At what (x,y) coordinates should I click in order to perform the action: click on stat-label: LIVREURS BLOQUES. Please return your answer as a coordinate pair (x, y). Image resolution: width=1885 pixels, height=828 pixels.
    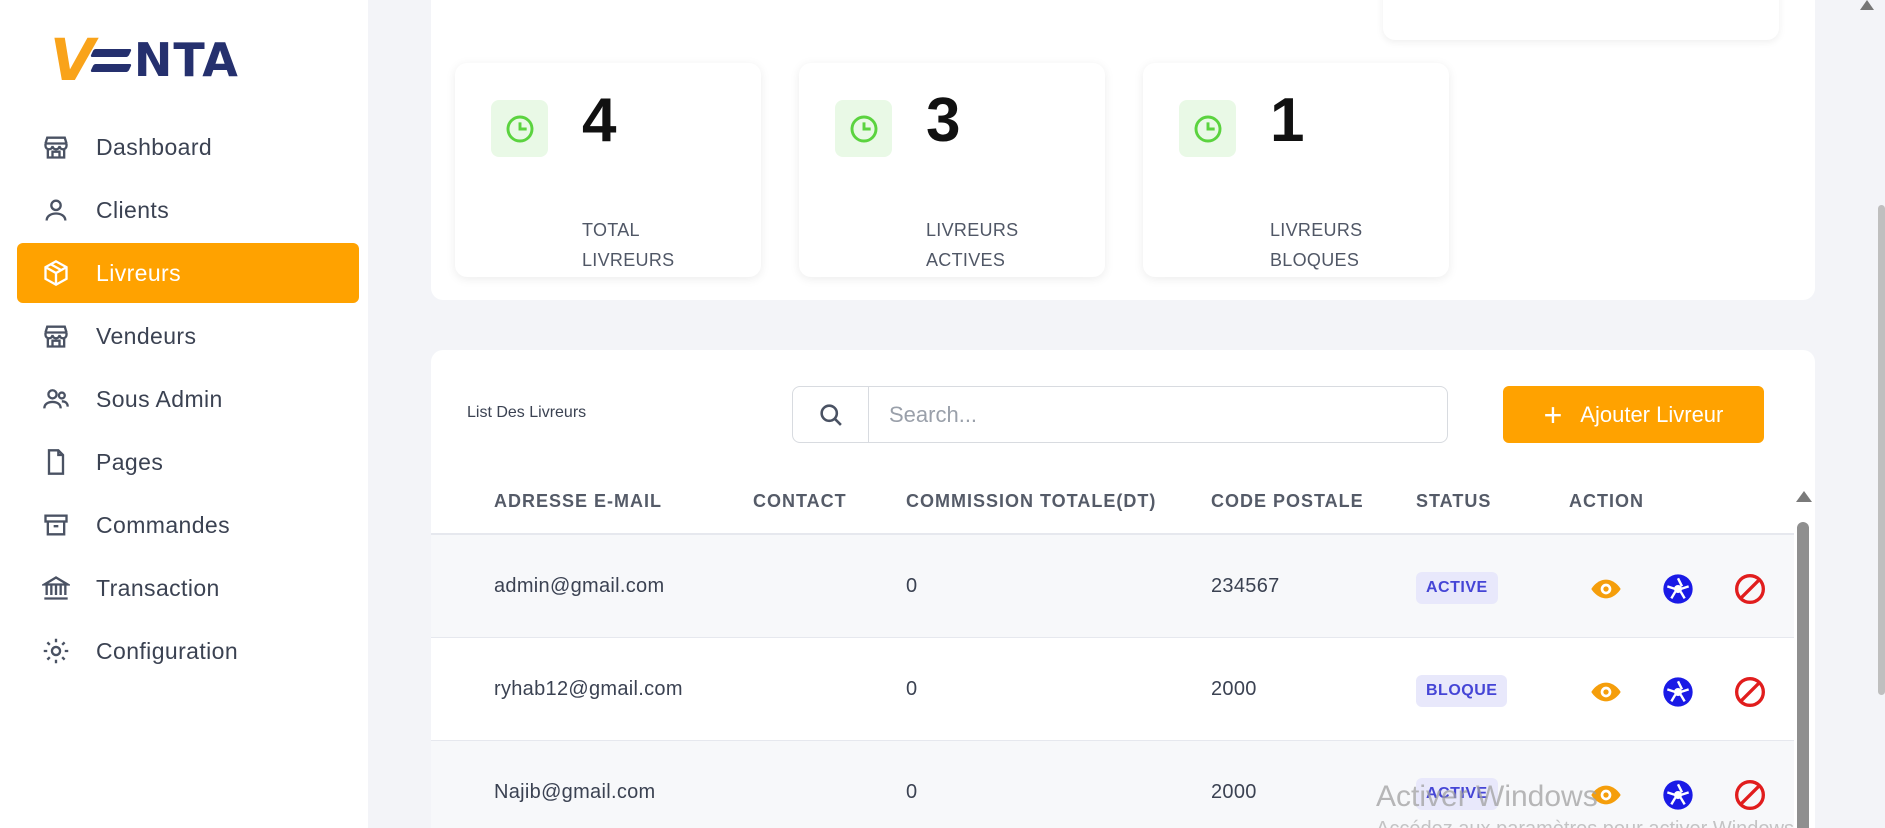
    Looking at the image, I should click on (1316, 245).